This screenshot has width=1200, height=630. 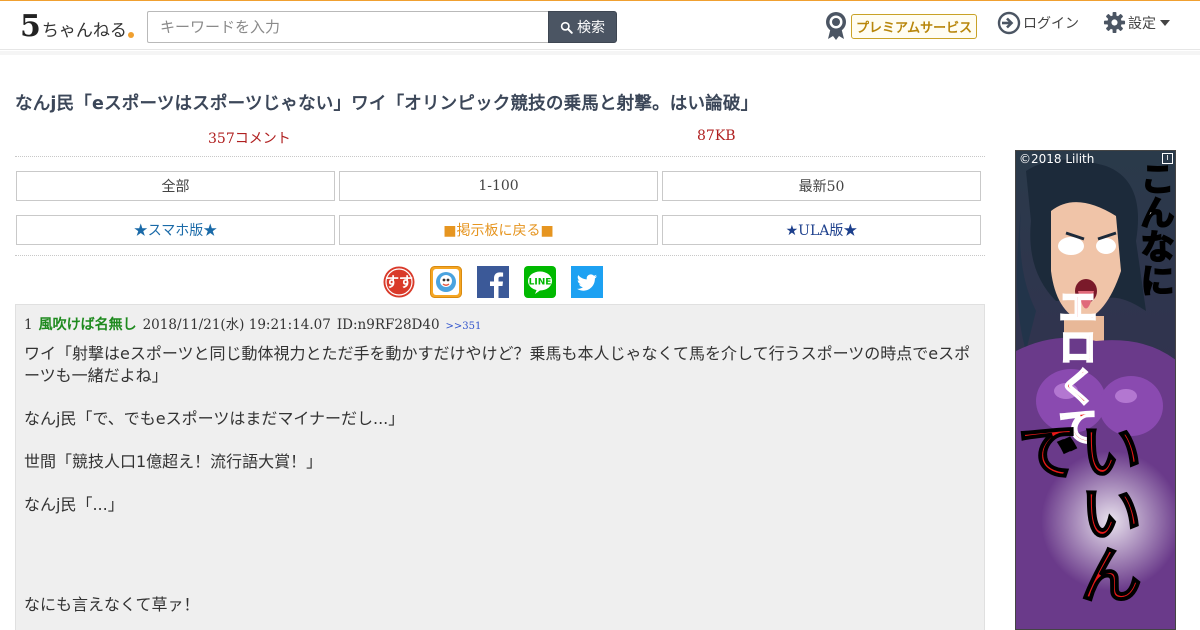 I want to click on ad-banner: ©2018 Lilith i こんなに エロくて いいんで, so click(x=1095, y=390).